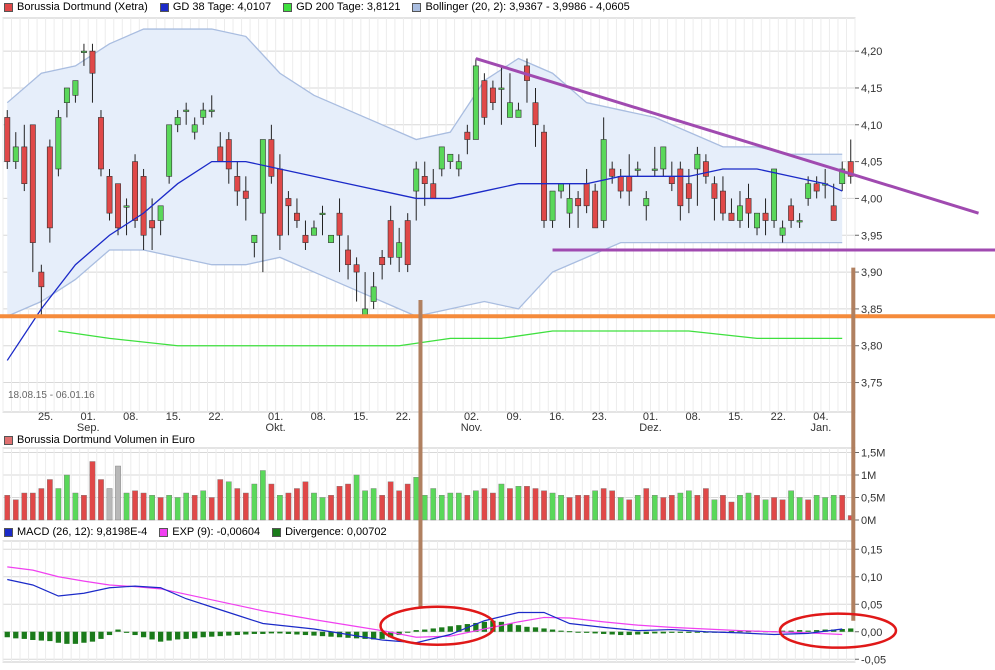 Image resolution: width=995 pixels, height=670 pixels. I want to click on price-y-tick-label: 4,15, so click(871, 89).